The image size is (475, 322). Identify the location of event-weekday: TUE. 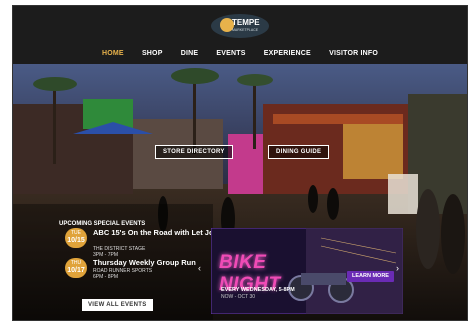
(76, 233).